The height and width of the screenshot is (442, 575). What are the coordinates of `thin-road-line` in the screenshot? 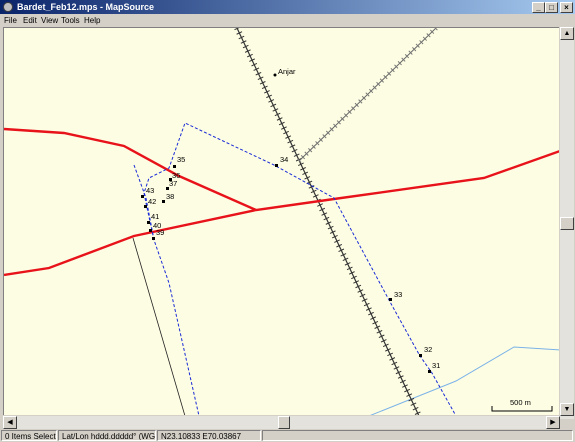 It's located at (159, 326).